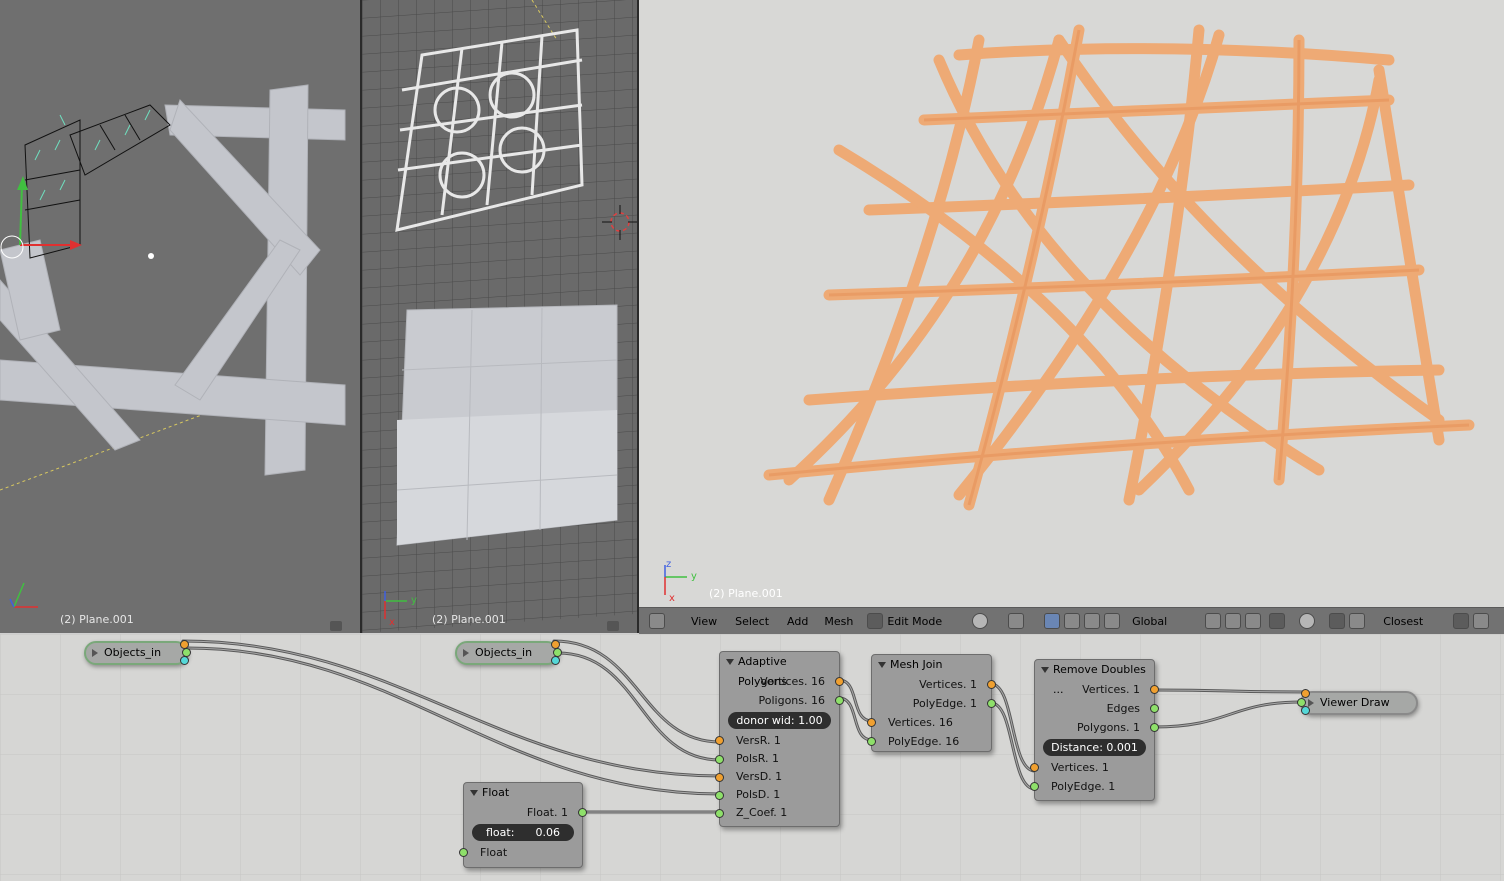 This screenshot has width=1504, height=881. I want to click on manipulator-icon, so click(1052, 621).